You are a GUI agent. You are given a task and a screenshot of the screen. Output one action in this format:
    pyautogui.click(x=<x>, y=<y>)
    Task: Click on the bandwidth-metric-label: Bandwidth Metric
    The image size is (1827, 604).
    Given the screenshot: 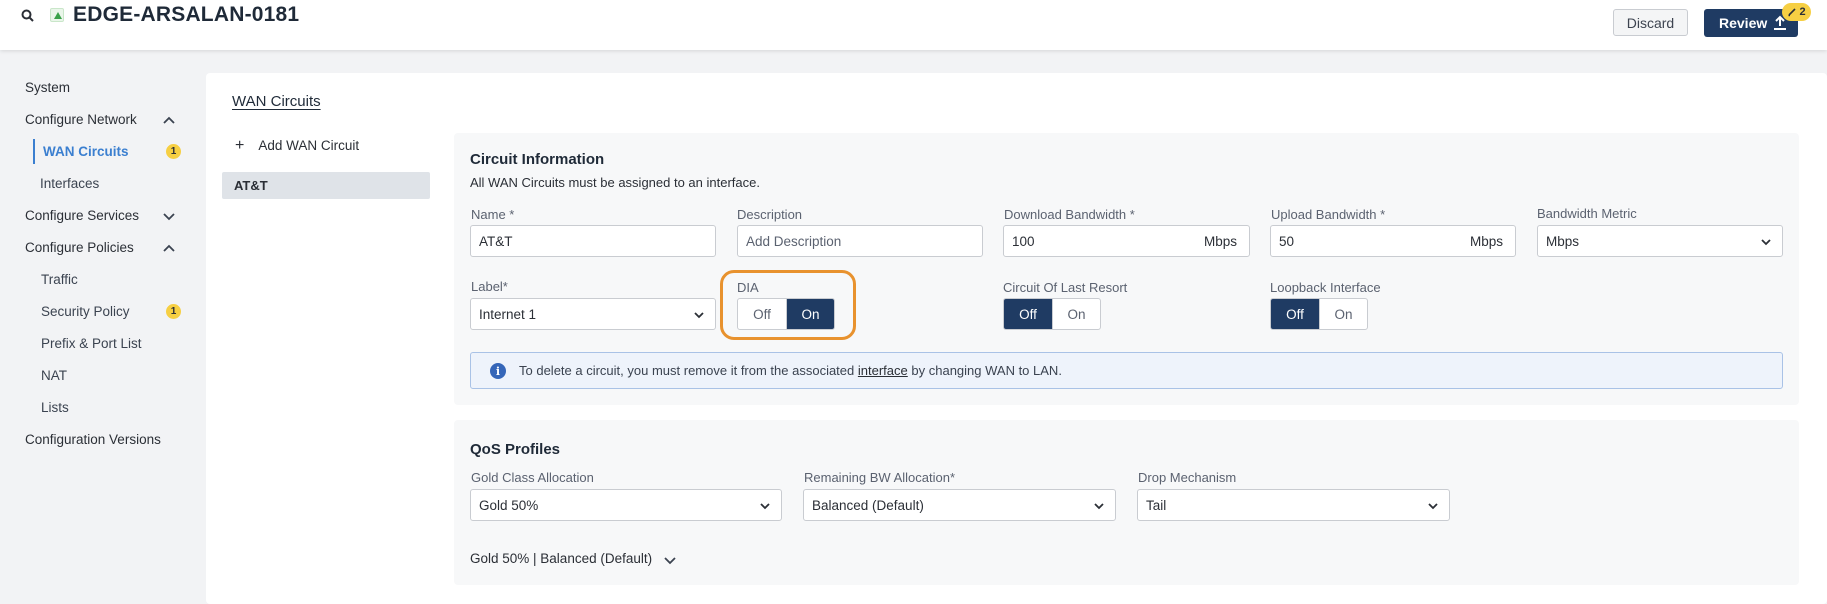 What is the action you would take?
    pyautogui.click(x=1587, y=213)
    